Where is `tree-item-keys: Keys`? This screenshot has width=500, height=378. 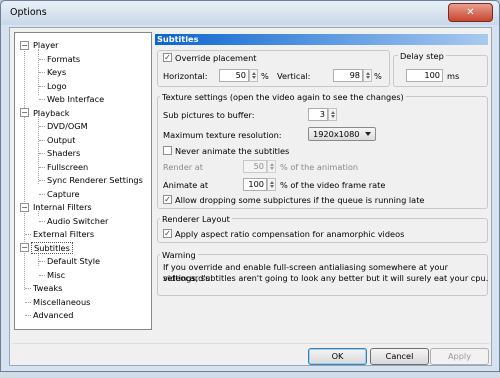 tree-item-keys: Keys is located at coordinates (56, 72).